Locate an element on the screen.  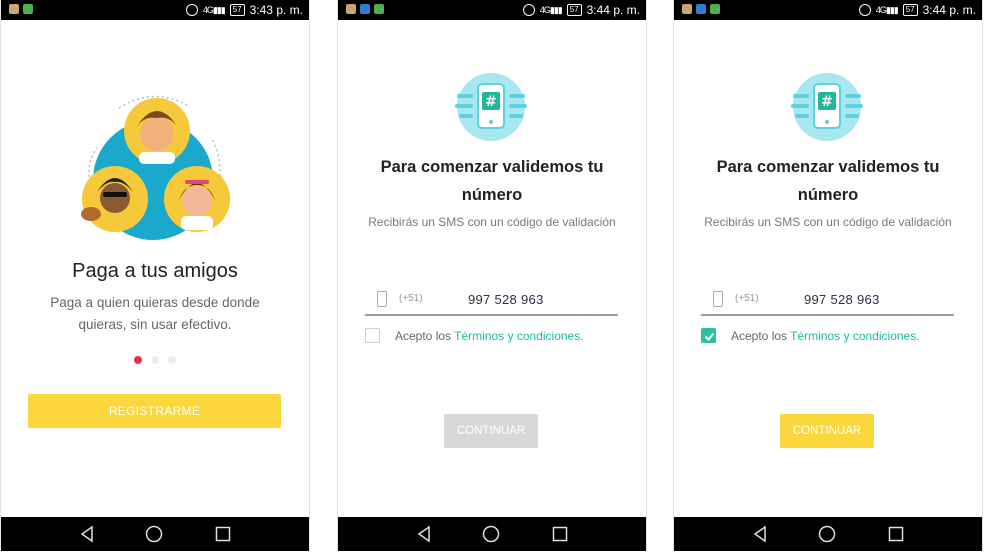
pager-dot-active is located at coordinates (138, 360).